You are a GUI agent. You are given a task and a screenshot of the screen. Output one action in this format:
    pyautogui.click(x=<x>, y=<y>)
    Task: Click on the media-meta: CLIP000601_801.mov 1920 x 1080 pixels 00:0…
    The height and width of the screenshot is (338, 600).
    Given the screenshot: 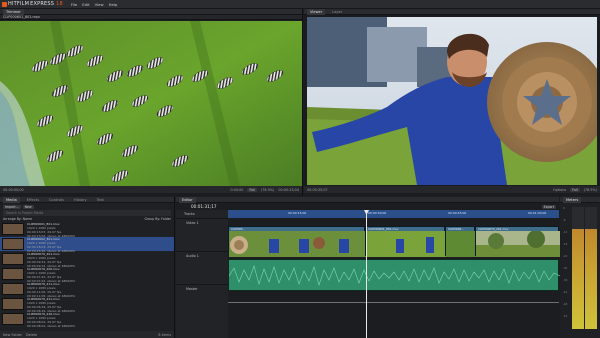 What is the action you would take?
    pyautogui.click(x=51, y=230)
    